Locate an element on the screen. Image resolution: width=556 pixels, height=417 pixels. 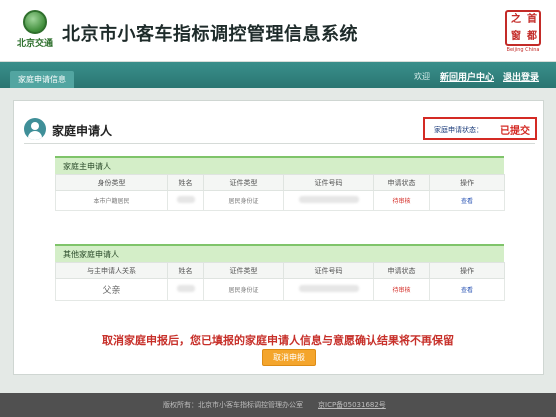
logo-text: 北京交通 is located at coordinates (34, 44).